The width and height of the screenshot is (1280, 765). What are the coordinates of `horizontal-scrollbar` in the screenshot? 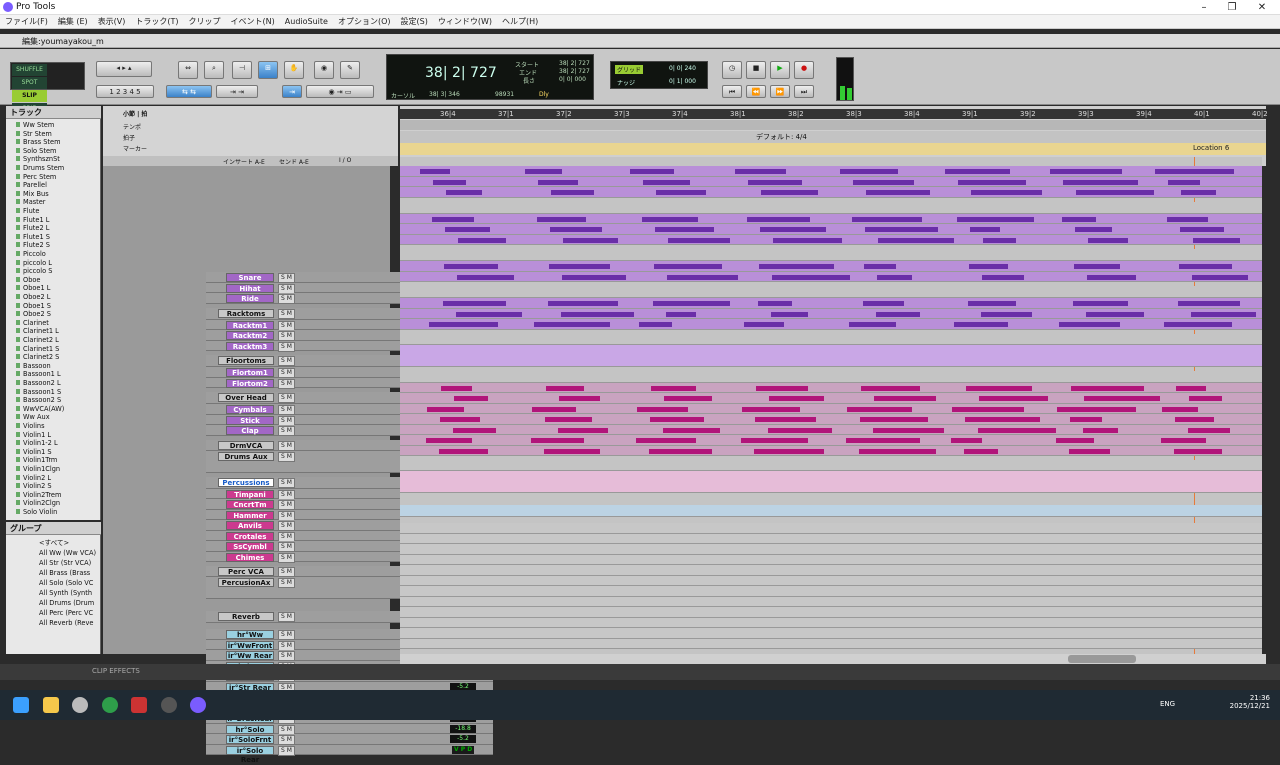 It's located at (833, 659).